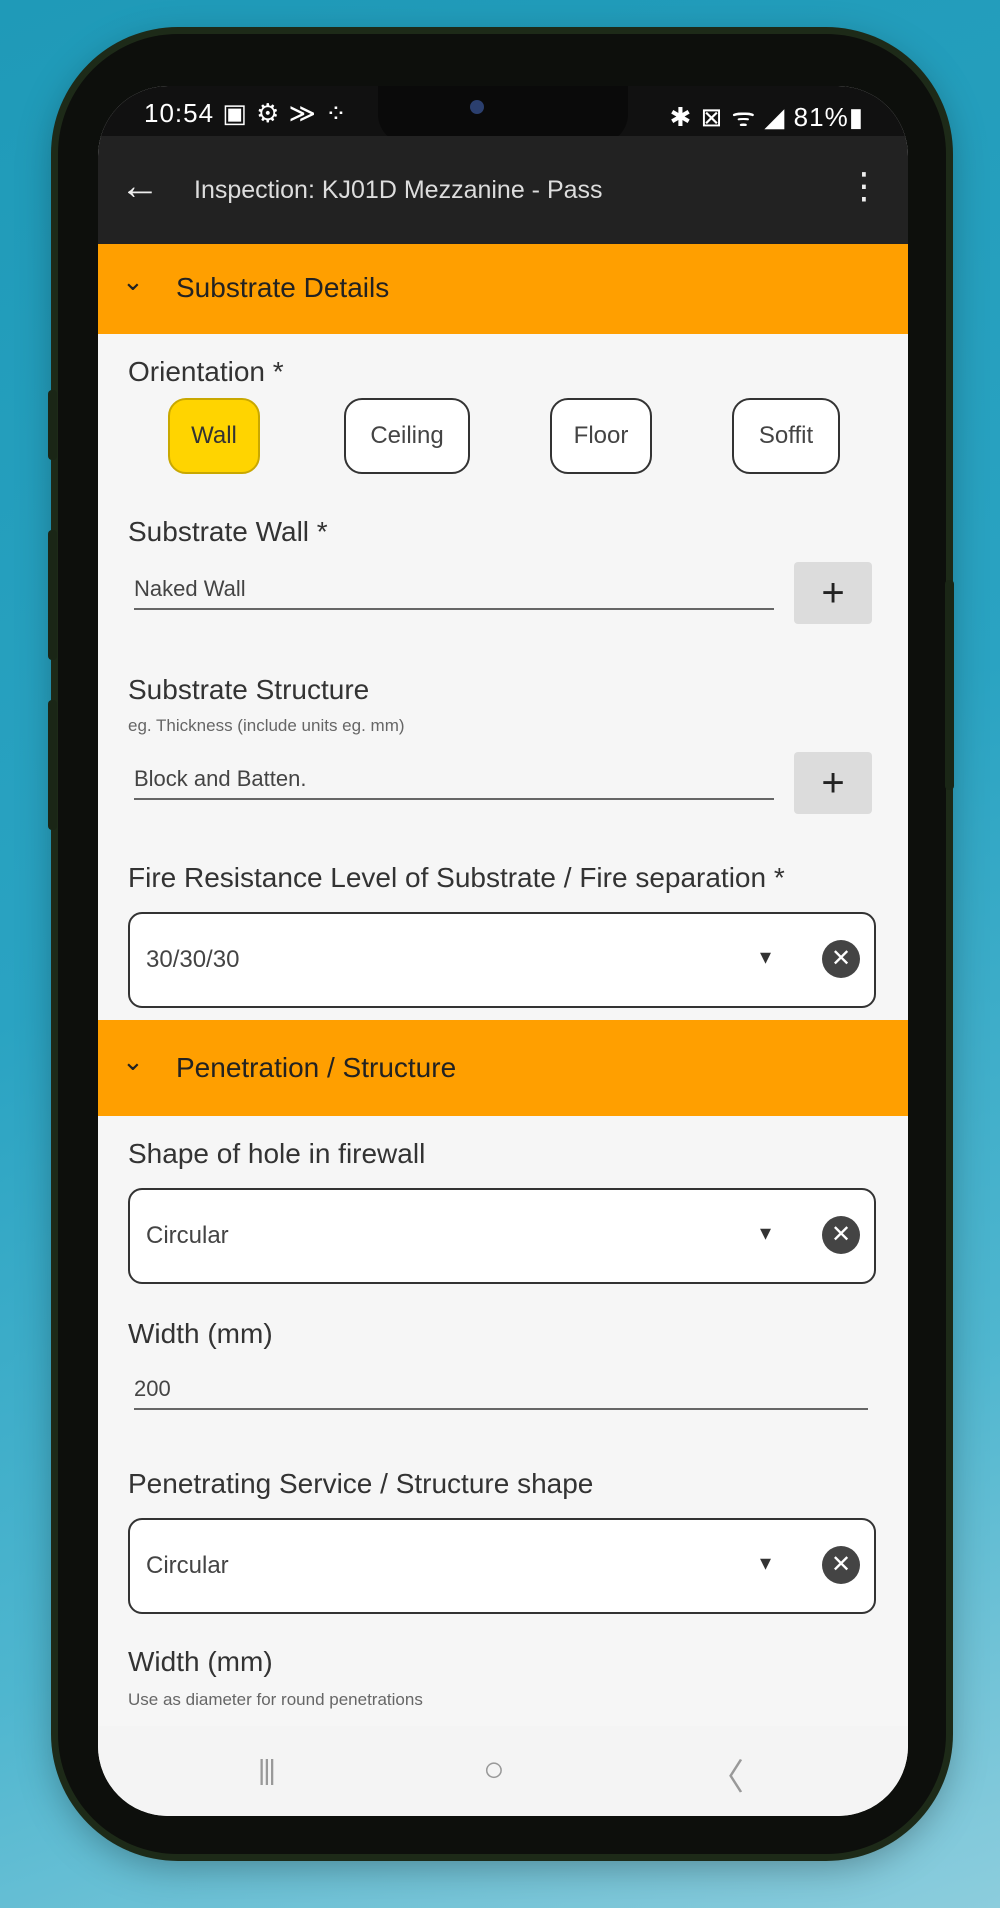 The width and height of the screenshot is (1000, 1908). Describe the element at coordinates (228, 531) in the screenshot. I see `substrate-wall-label: Substrate Wall *` at that location.